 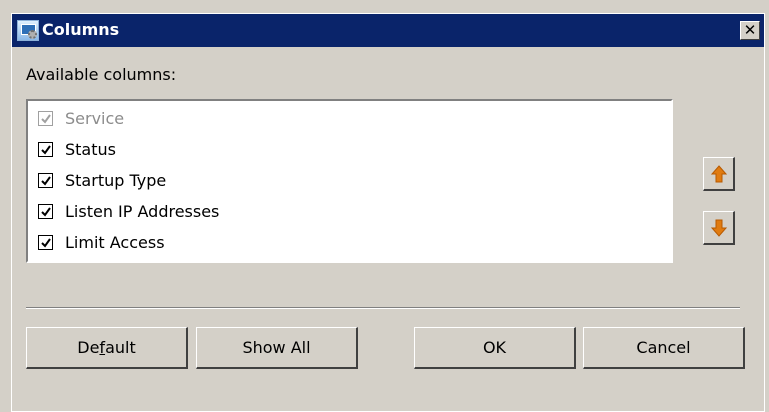 What do you see at coordinates (142, 211) in the screenshot?
I see `item-label: Listen IP Addresses` at bounding box center [142, 211].